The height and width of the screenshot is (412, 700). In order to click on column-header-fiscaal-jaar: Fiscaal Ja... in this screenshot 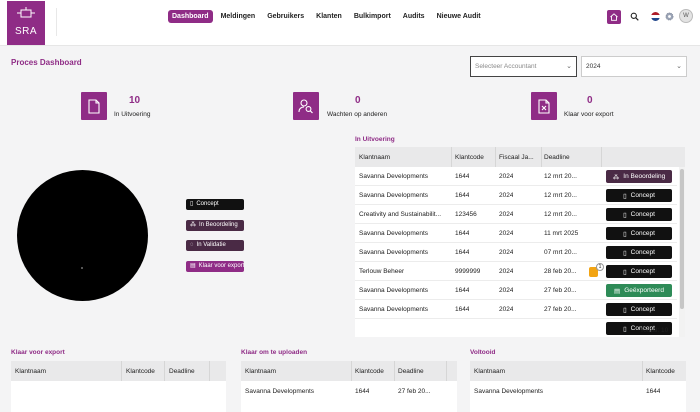, I will do `click(519, 157)`.